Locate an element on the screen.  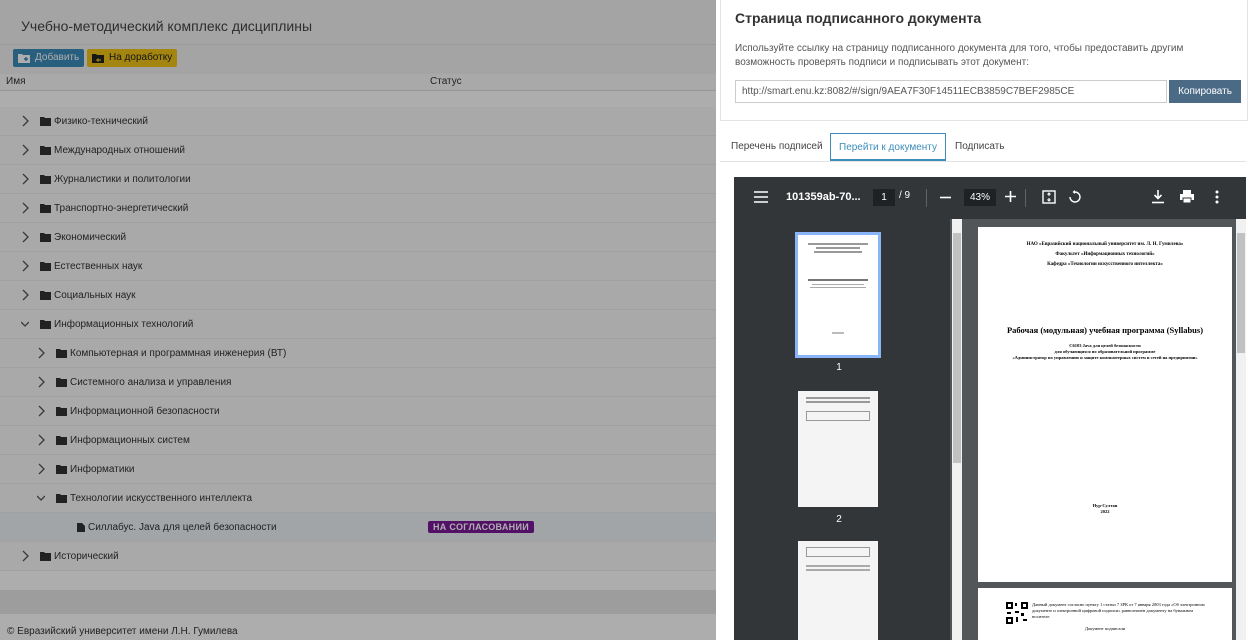
rotate-icon is located at coordinates (1075, 197).